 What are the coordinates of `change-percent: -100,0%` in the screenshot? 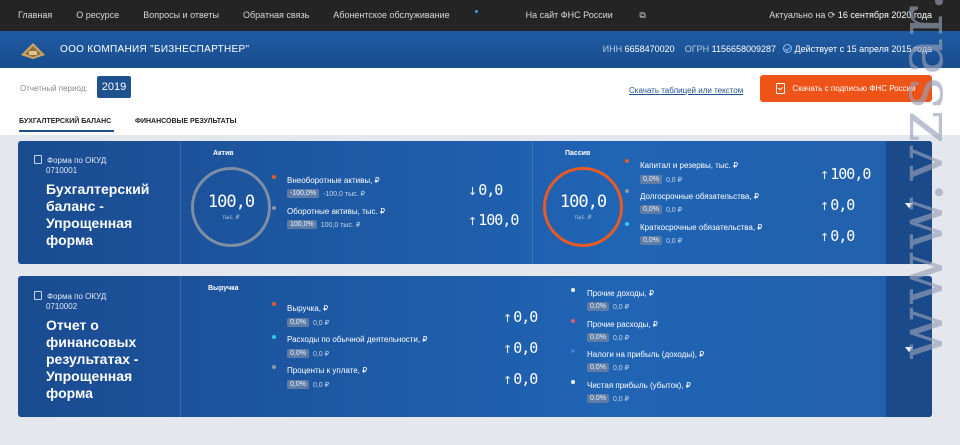 It's located at (303, 193).